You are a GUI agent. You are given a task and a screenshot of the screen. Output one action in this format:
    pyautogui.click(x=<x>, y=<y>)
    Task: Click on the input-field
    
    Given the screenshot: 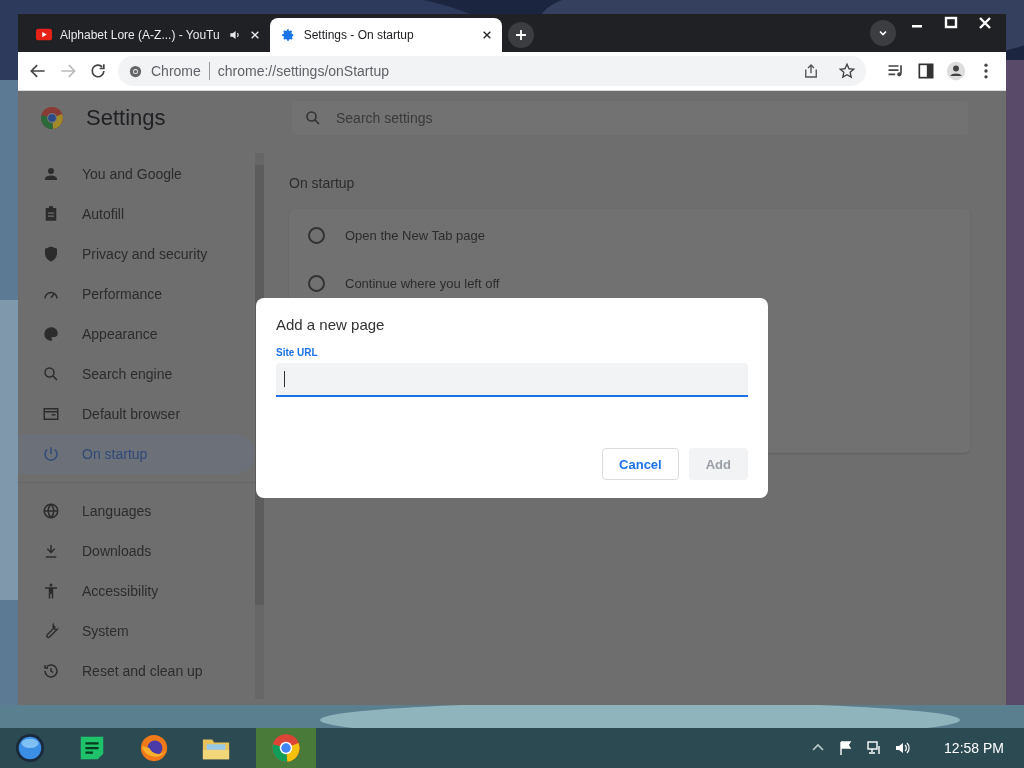 What is the action you would take?
    pyautogui.click(x=512, y=380)
    